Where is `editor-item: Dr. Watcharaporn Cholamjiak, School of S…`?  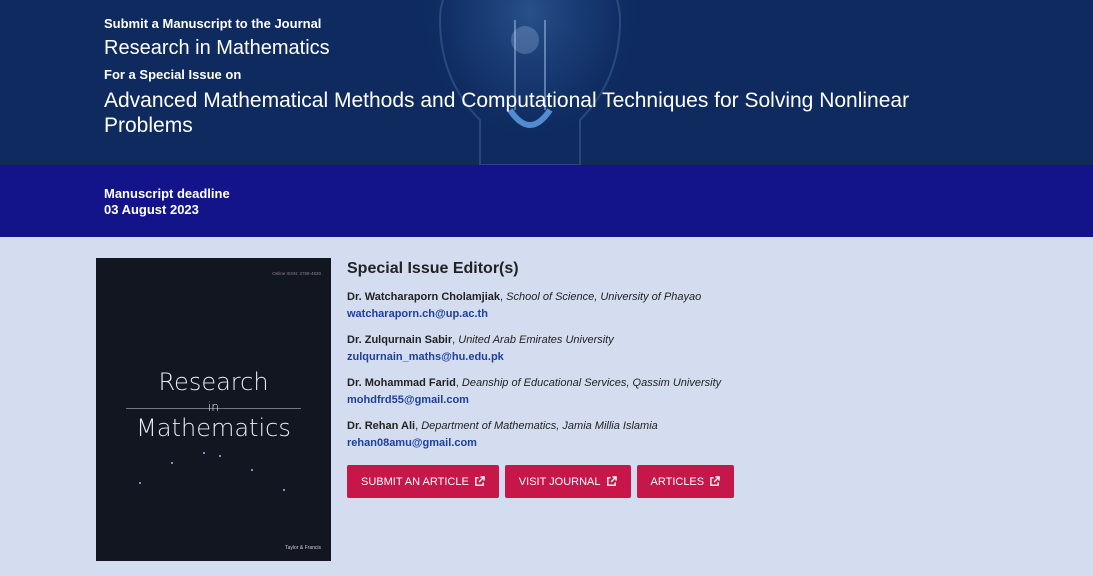
editor-item: Dr. Watcharaporn Cholamjiak, School of S… is located at coordinates (697, 306).